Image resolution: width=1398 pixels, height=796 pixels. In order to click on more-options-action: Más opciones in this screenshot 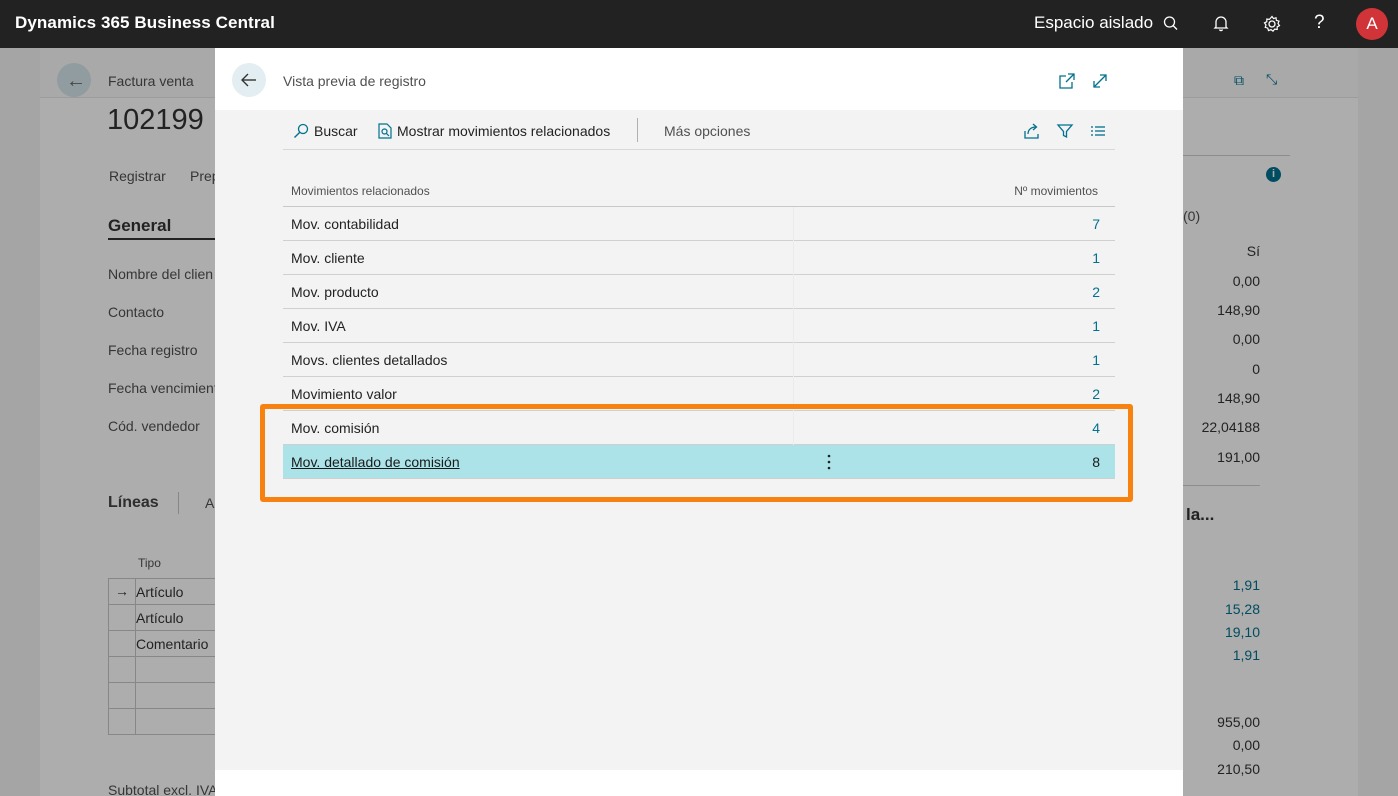, I will do `click(707, 131)`.